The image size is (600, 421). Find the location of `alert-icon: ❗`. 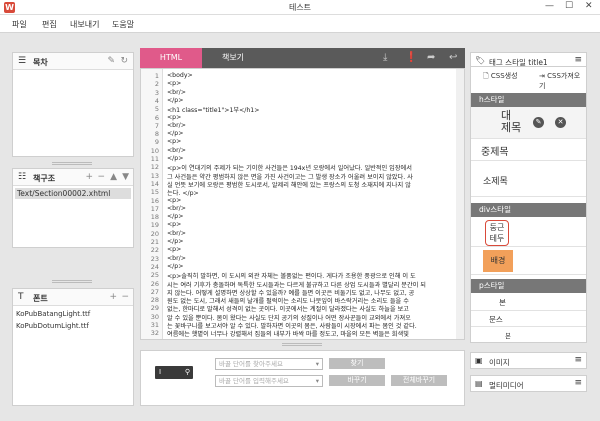

alert-icon: ❗ is located at coordinates (411, 57).